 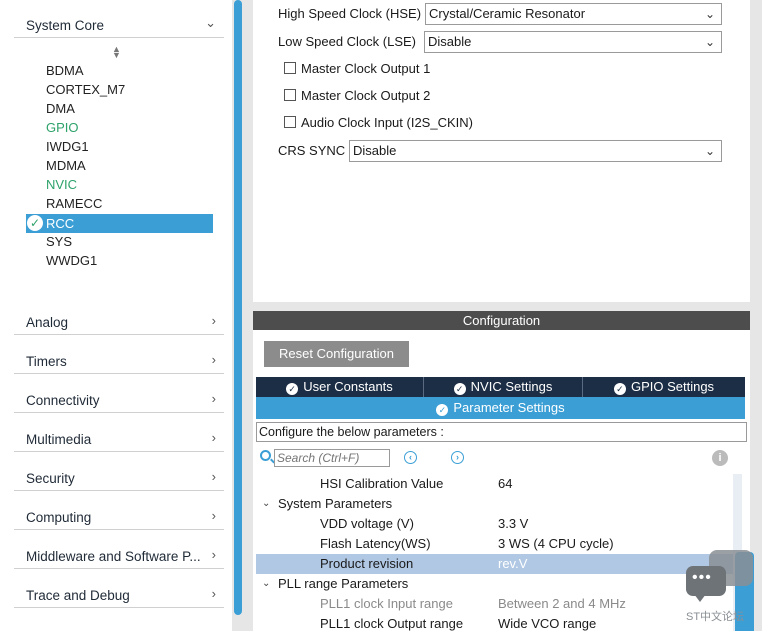 What do you see at coordinates (290, 95) in the screenshot?
I see `mco2-checkbox` at bounding box center [290, 95].